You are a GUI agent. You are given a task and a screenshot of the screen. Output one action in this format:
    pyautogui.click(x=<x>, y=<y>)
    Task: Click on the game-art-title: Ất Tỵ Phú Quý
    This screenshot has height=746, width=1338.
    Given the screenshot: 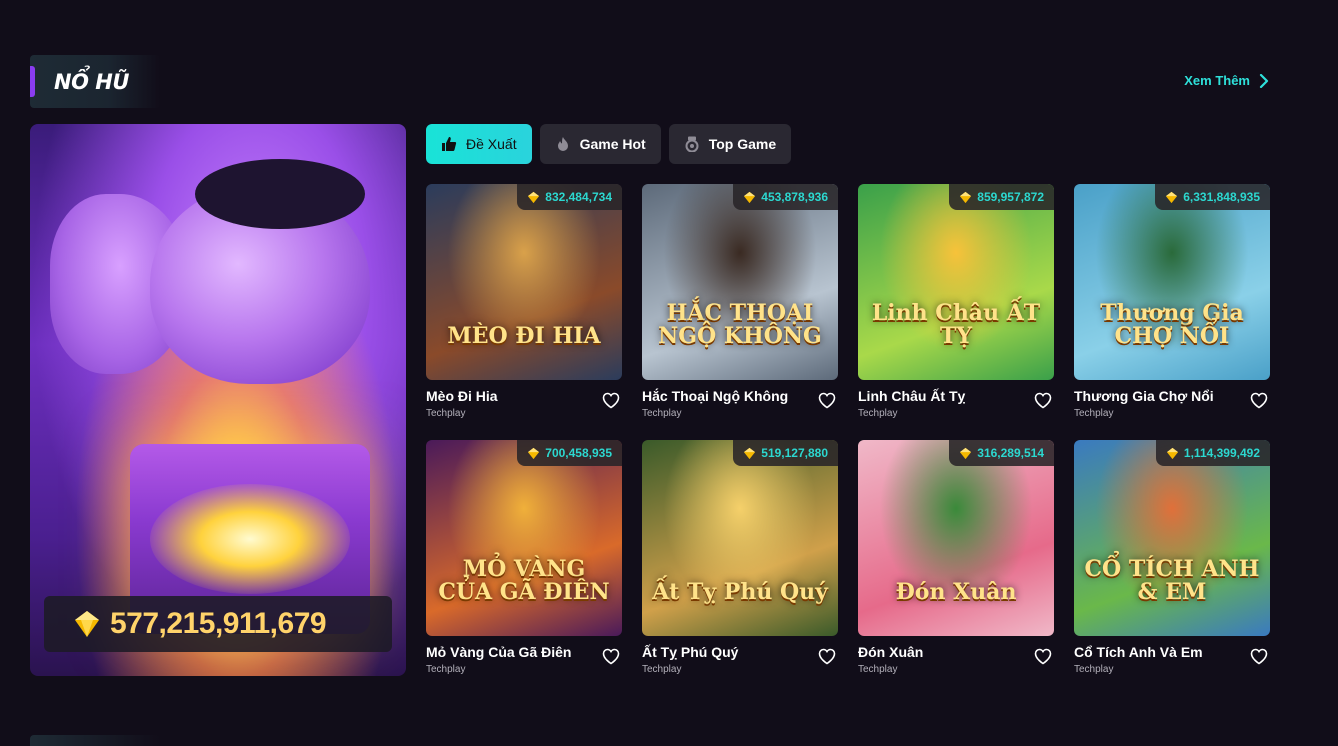 What is the action you would take?
    pyautogui.click(x=740, y=591)
    